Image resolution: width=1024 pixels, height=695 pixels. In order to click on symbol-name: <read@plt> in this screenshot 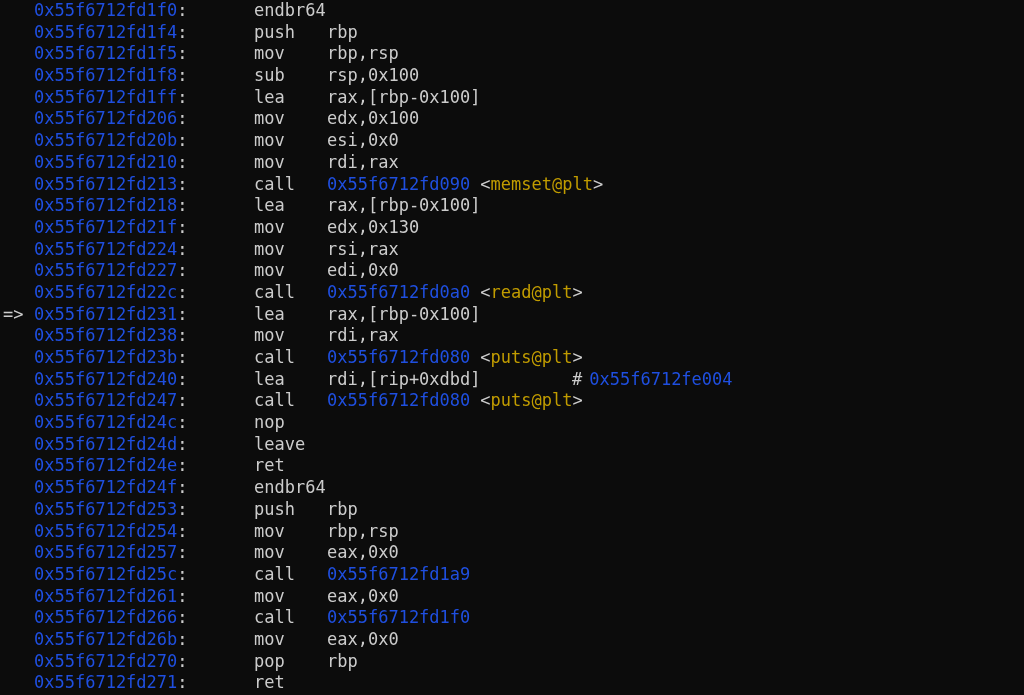, I will do `click(531, 292)`.